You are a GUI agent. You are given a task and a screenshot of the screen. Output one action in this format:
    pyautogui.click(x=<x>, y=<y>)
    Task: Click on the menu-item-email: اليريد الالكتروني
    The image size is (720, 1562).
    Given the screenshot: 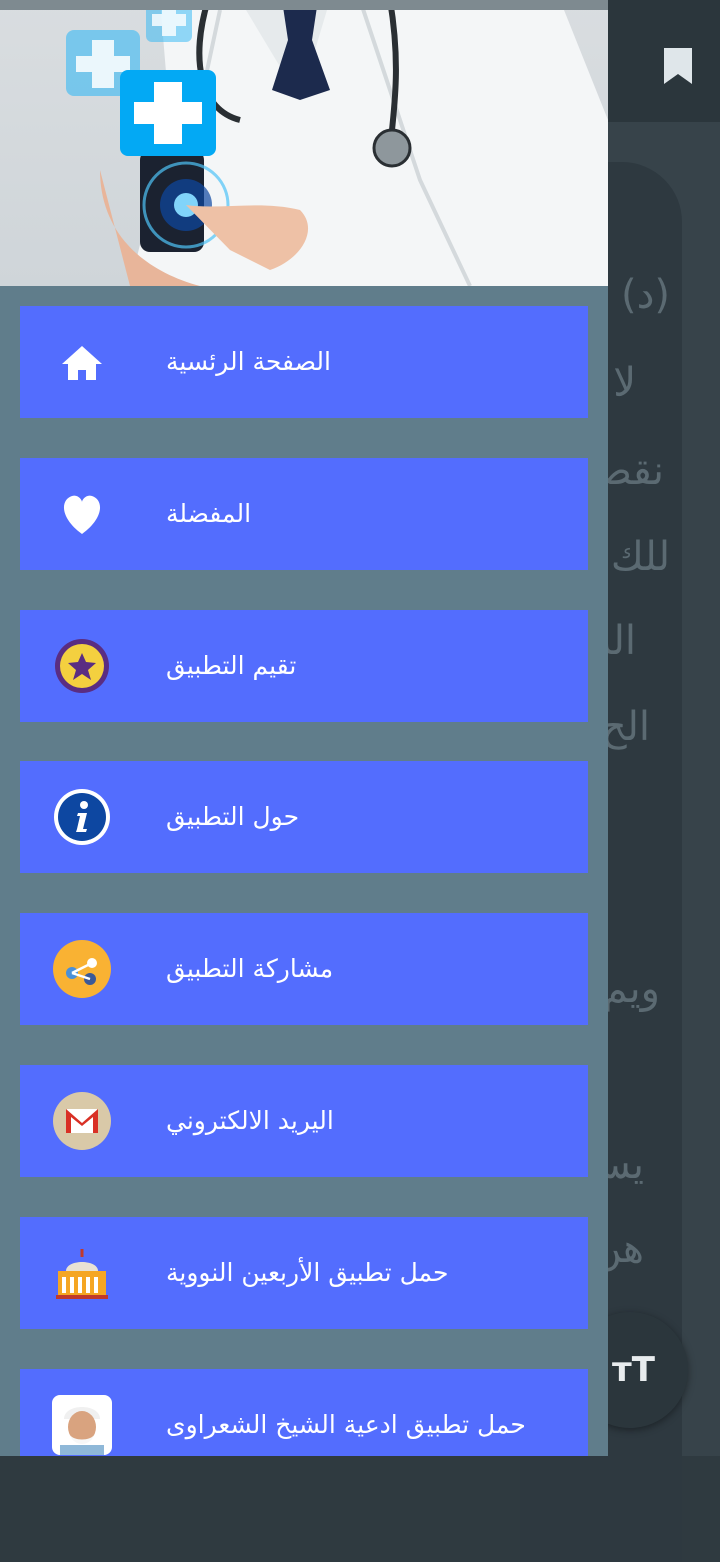 What is the action you would take?
    pyautogui.click(x=304, y=1121)
    